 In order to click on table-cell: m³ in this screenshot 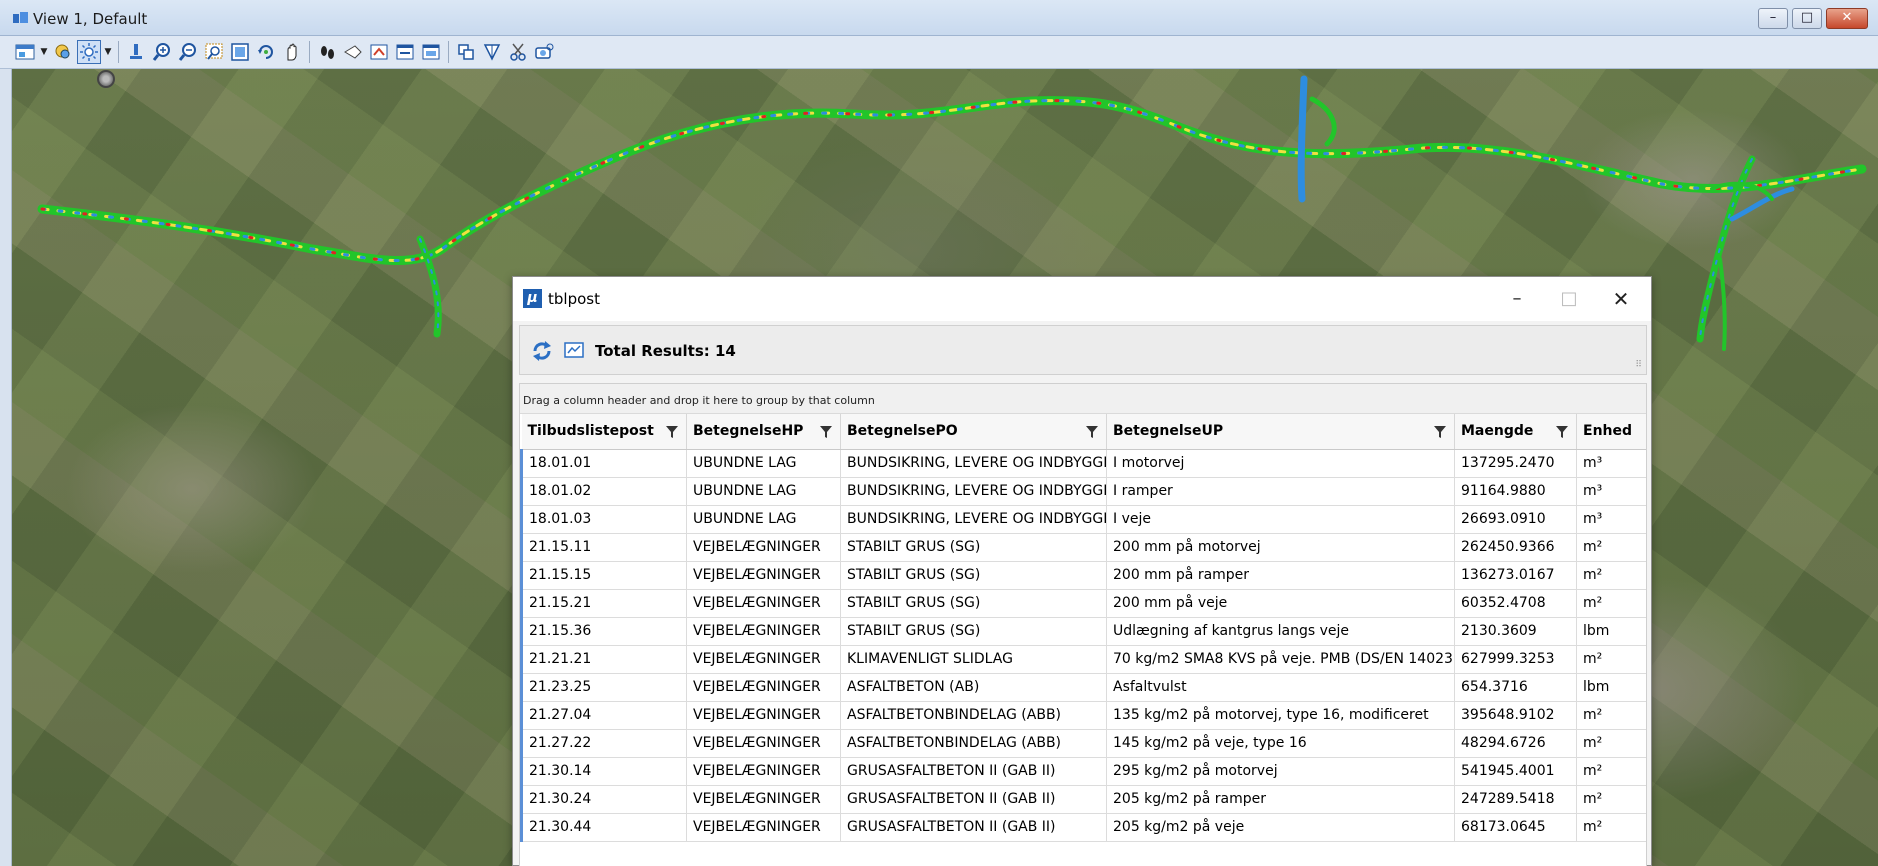, I will do `click(1611, 491)`.